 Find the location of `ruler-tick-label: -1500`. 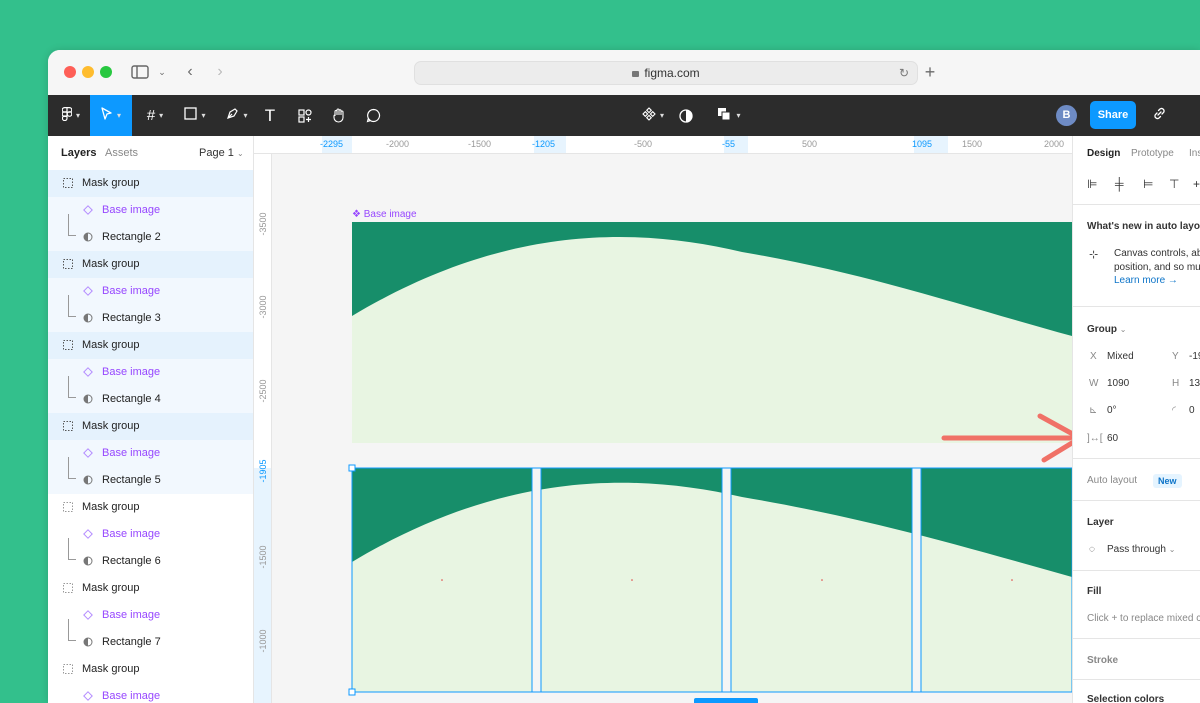

ruler-tick-label: -1500 is located at coordinates (480, 144).